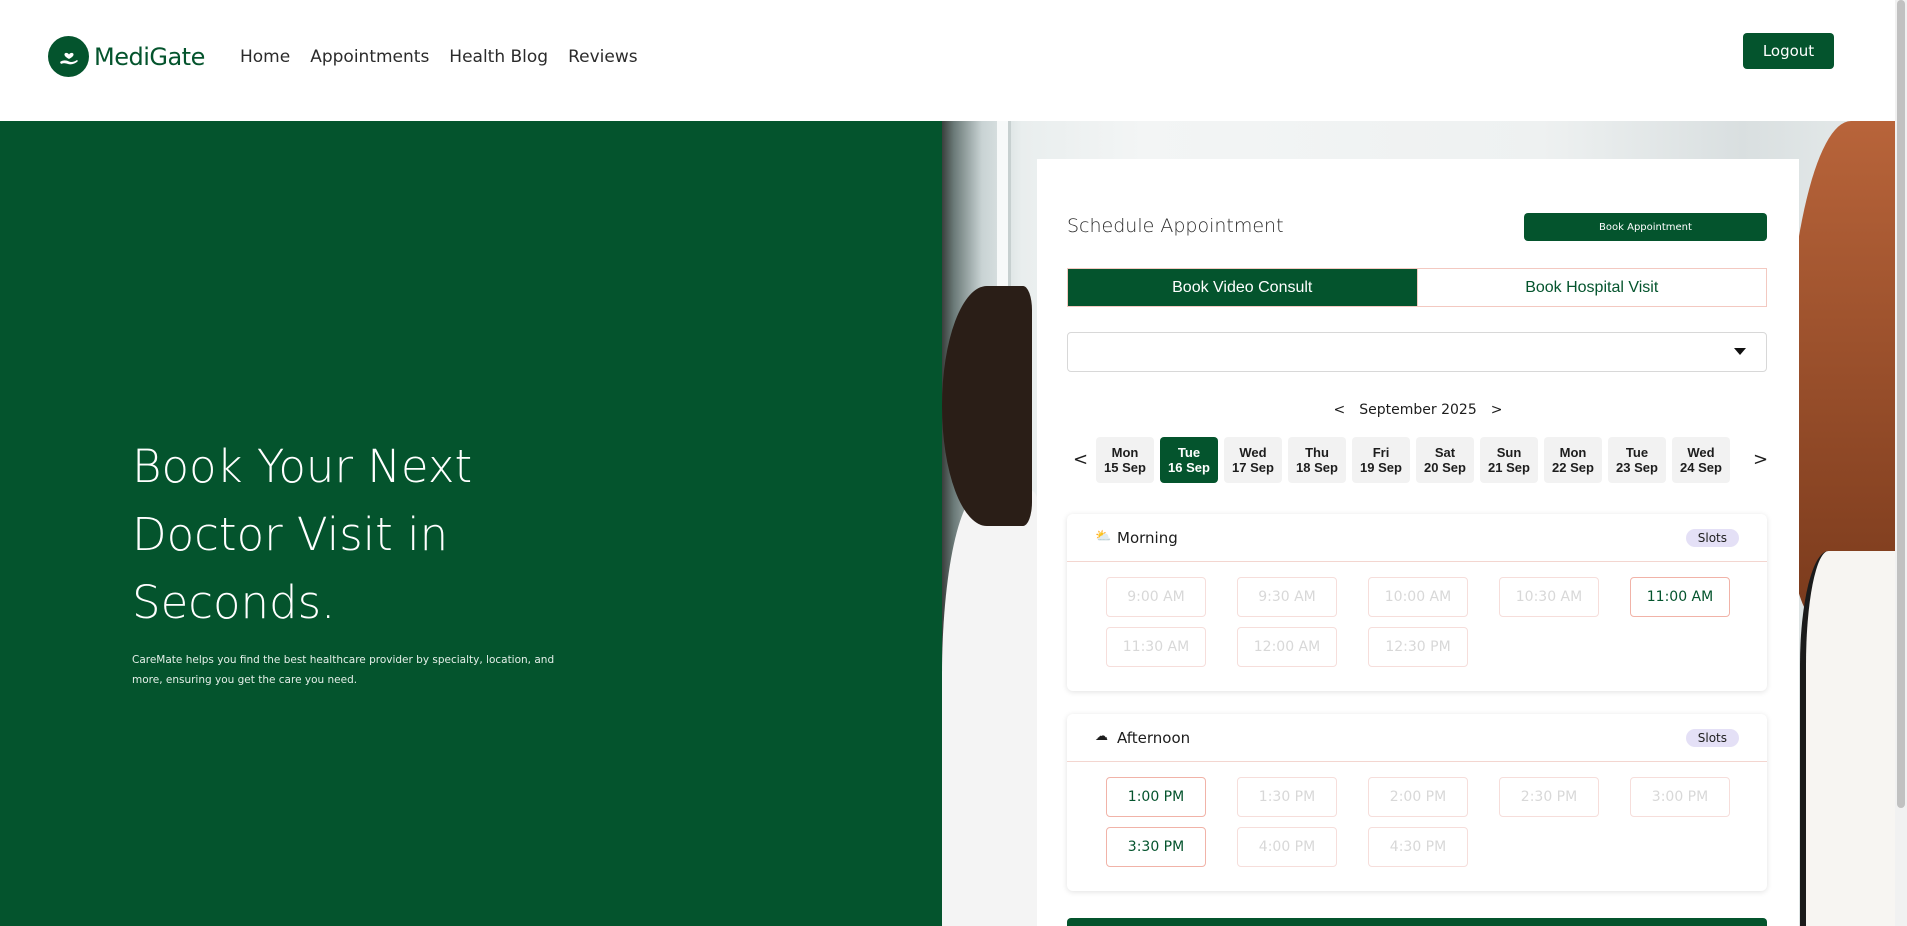 The image size is (1907, 926). I want to click on time-slot: 11:00 AM, so click(1680, 597).